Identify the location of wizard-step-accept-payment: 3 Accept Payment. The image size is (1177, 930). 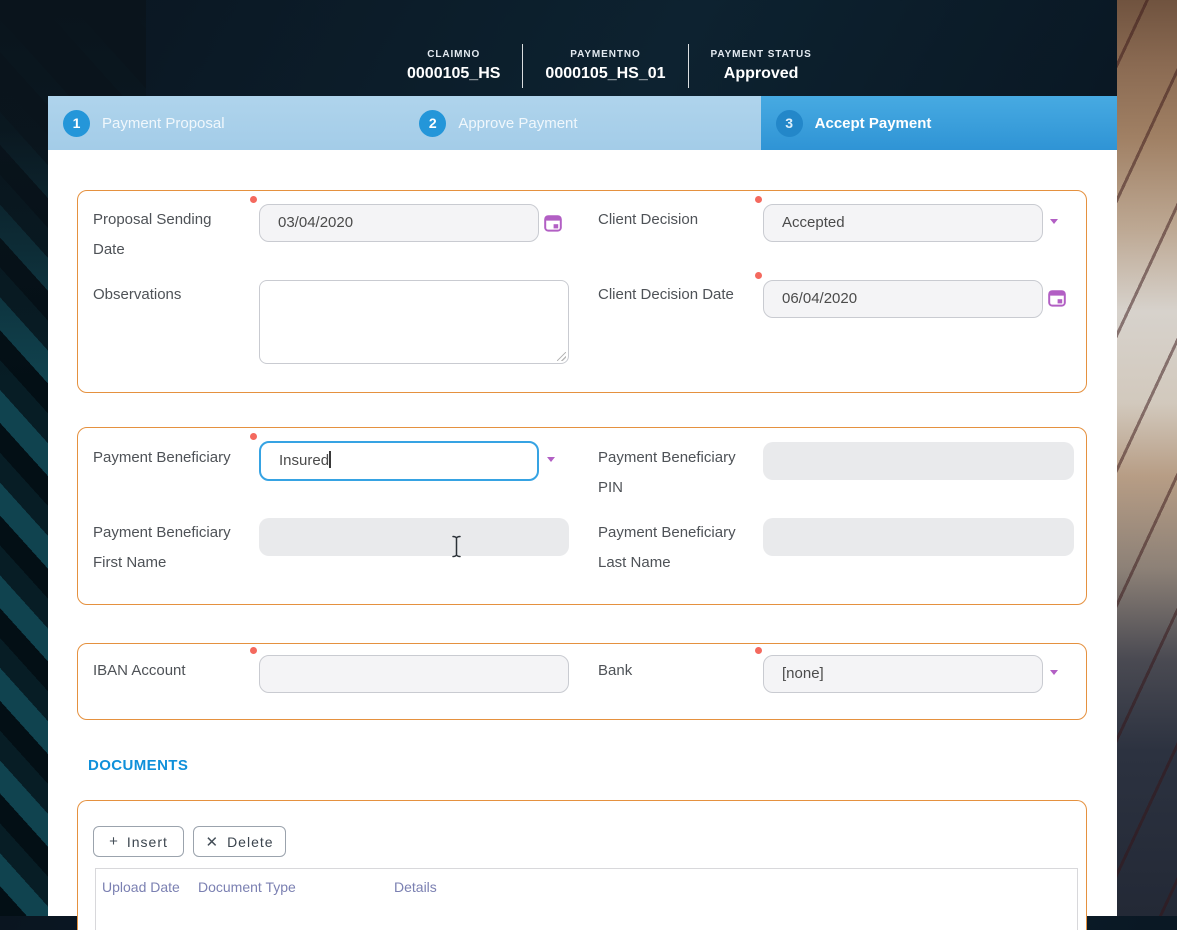
(938, 123).